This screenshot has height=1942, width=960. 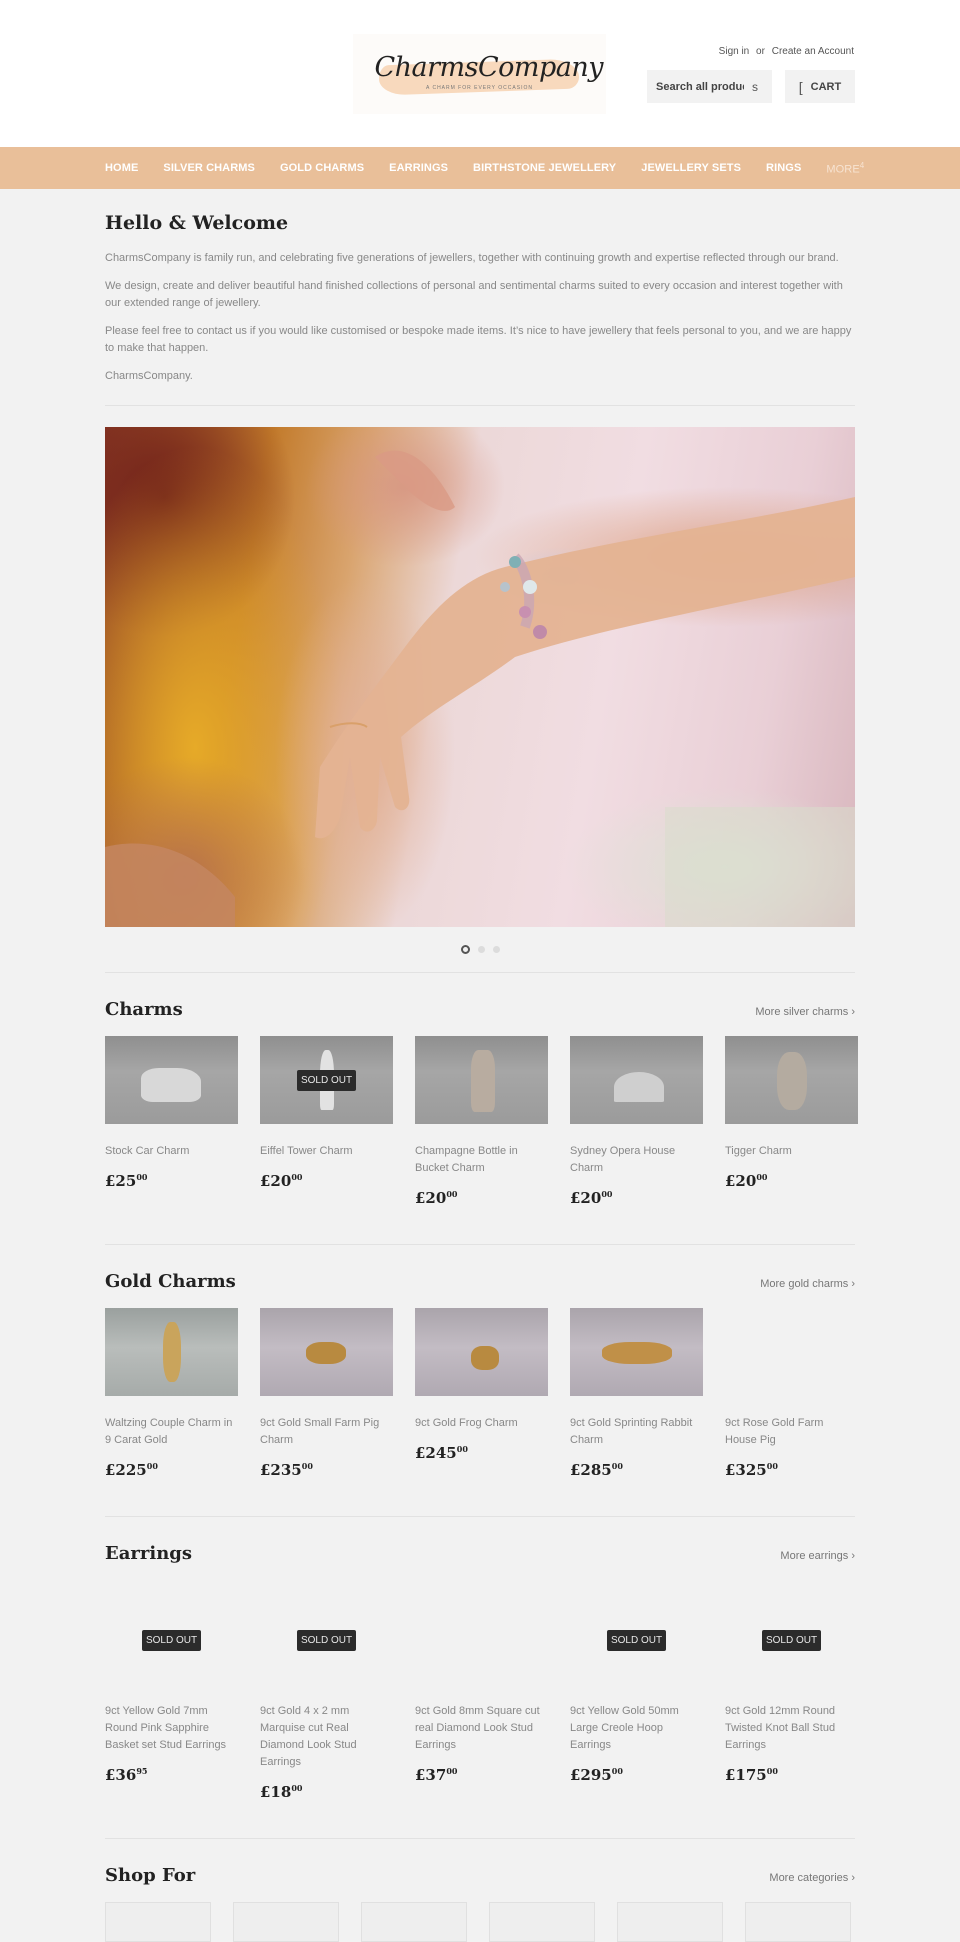 I want to click on product-card: 9ct Gold Sprinting Rabbit Charm £28500, so click(x=636, y=1393).